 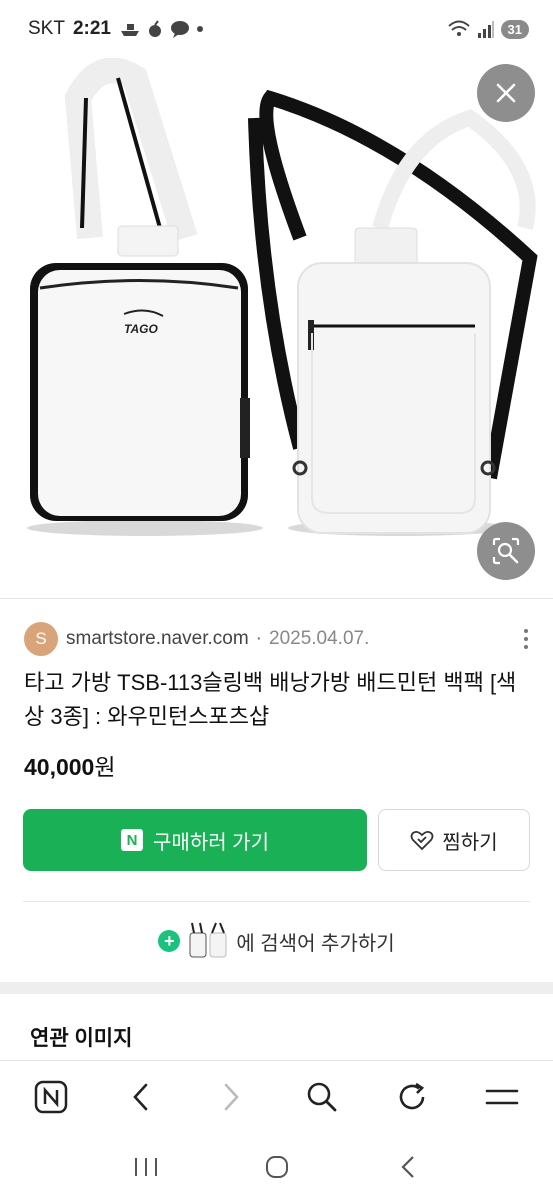 What do you see at coordinates (276, 29) in the screenshot?
I see `status-bar: SKT 2:21 31` at bounding box center [276, 29].